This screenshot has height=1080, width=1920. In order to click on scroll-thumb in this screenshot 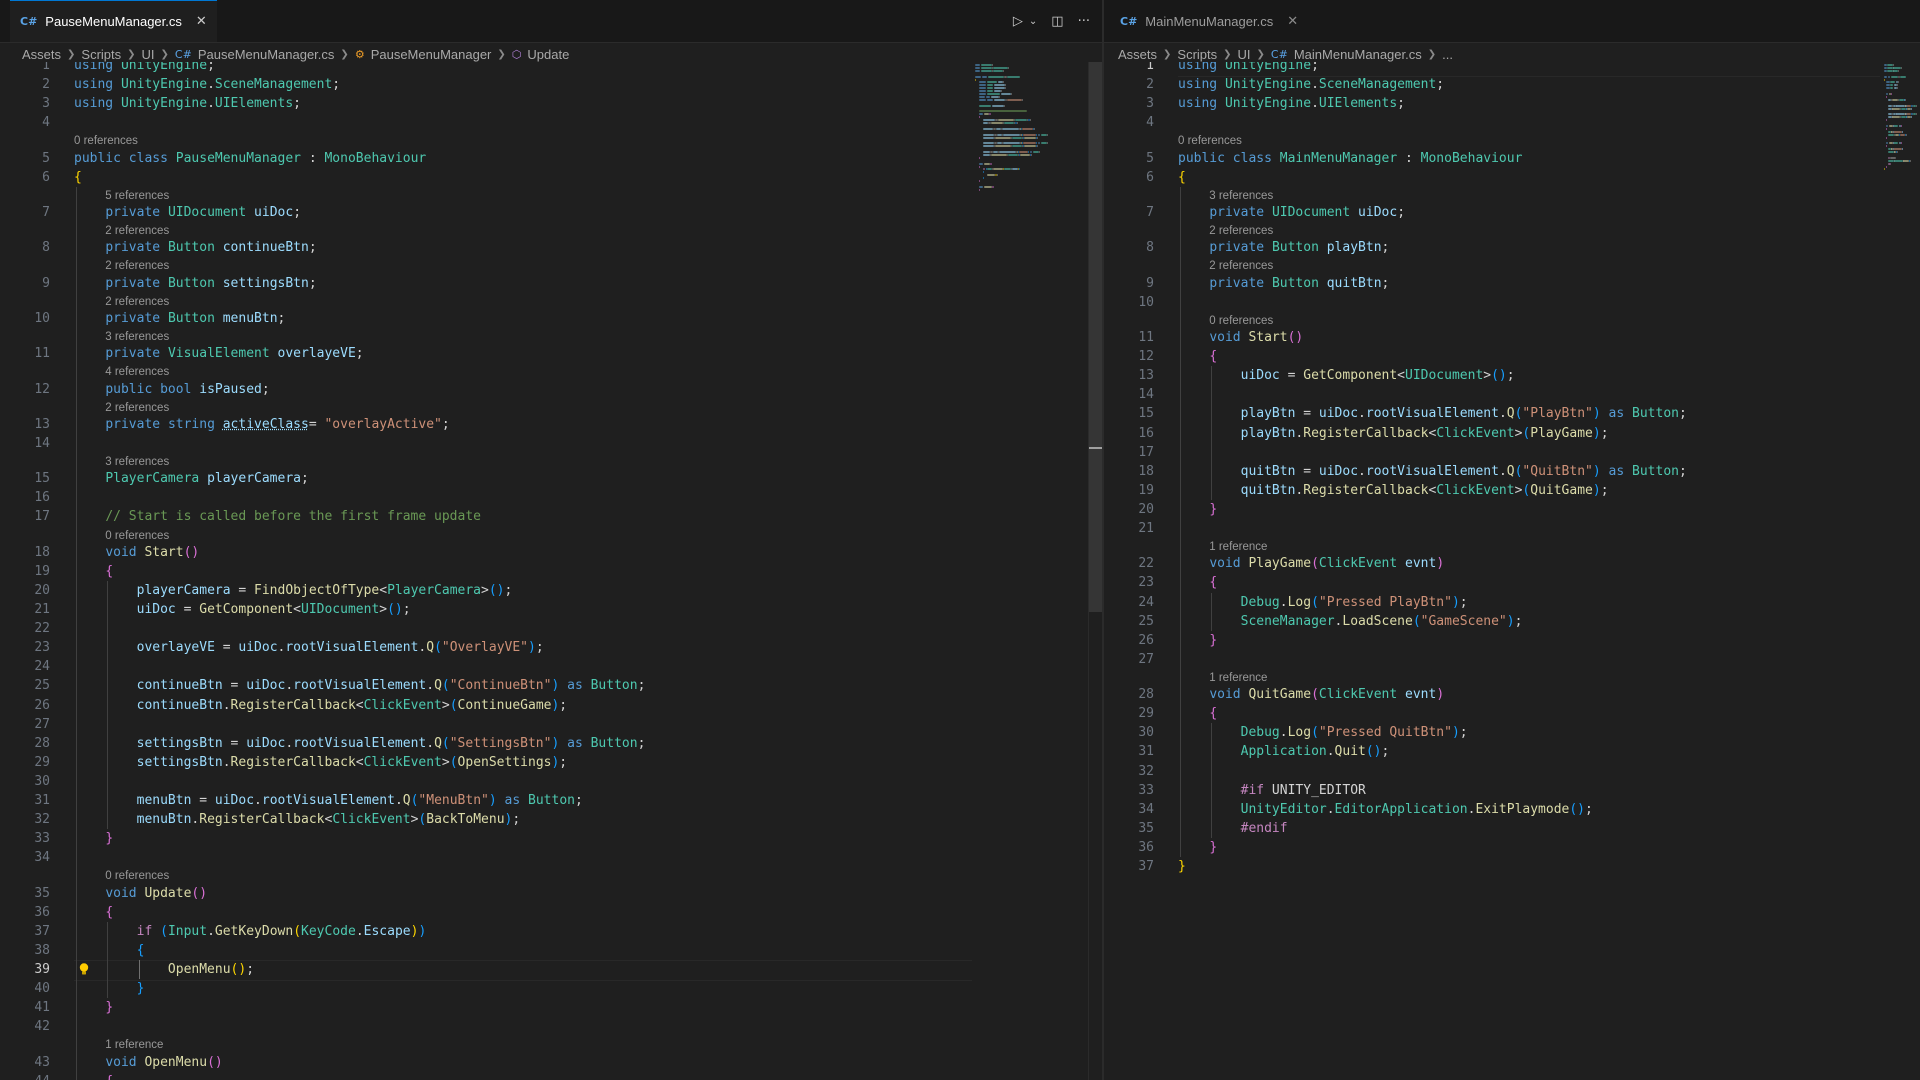, I will do `click(1095, 337)`.